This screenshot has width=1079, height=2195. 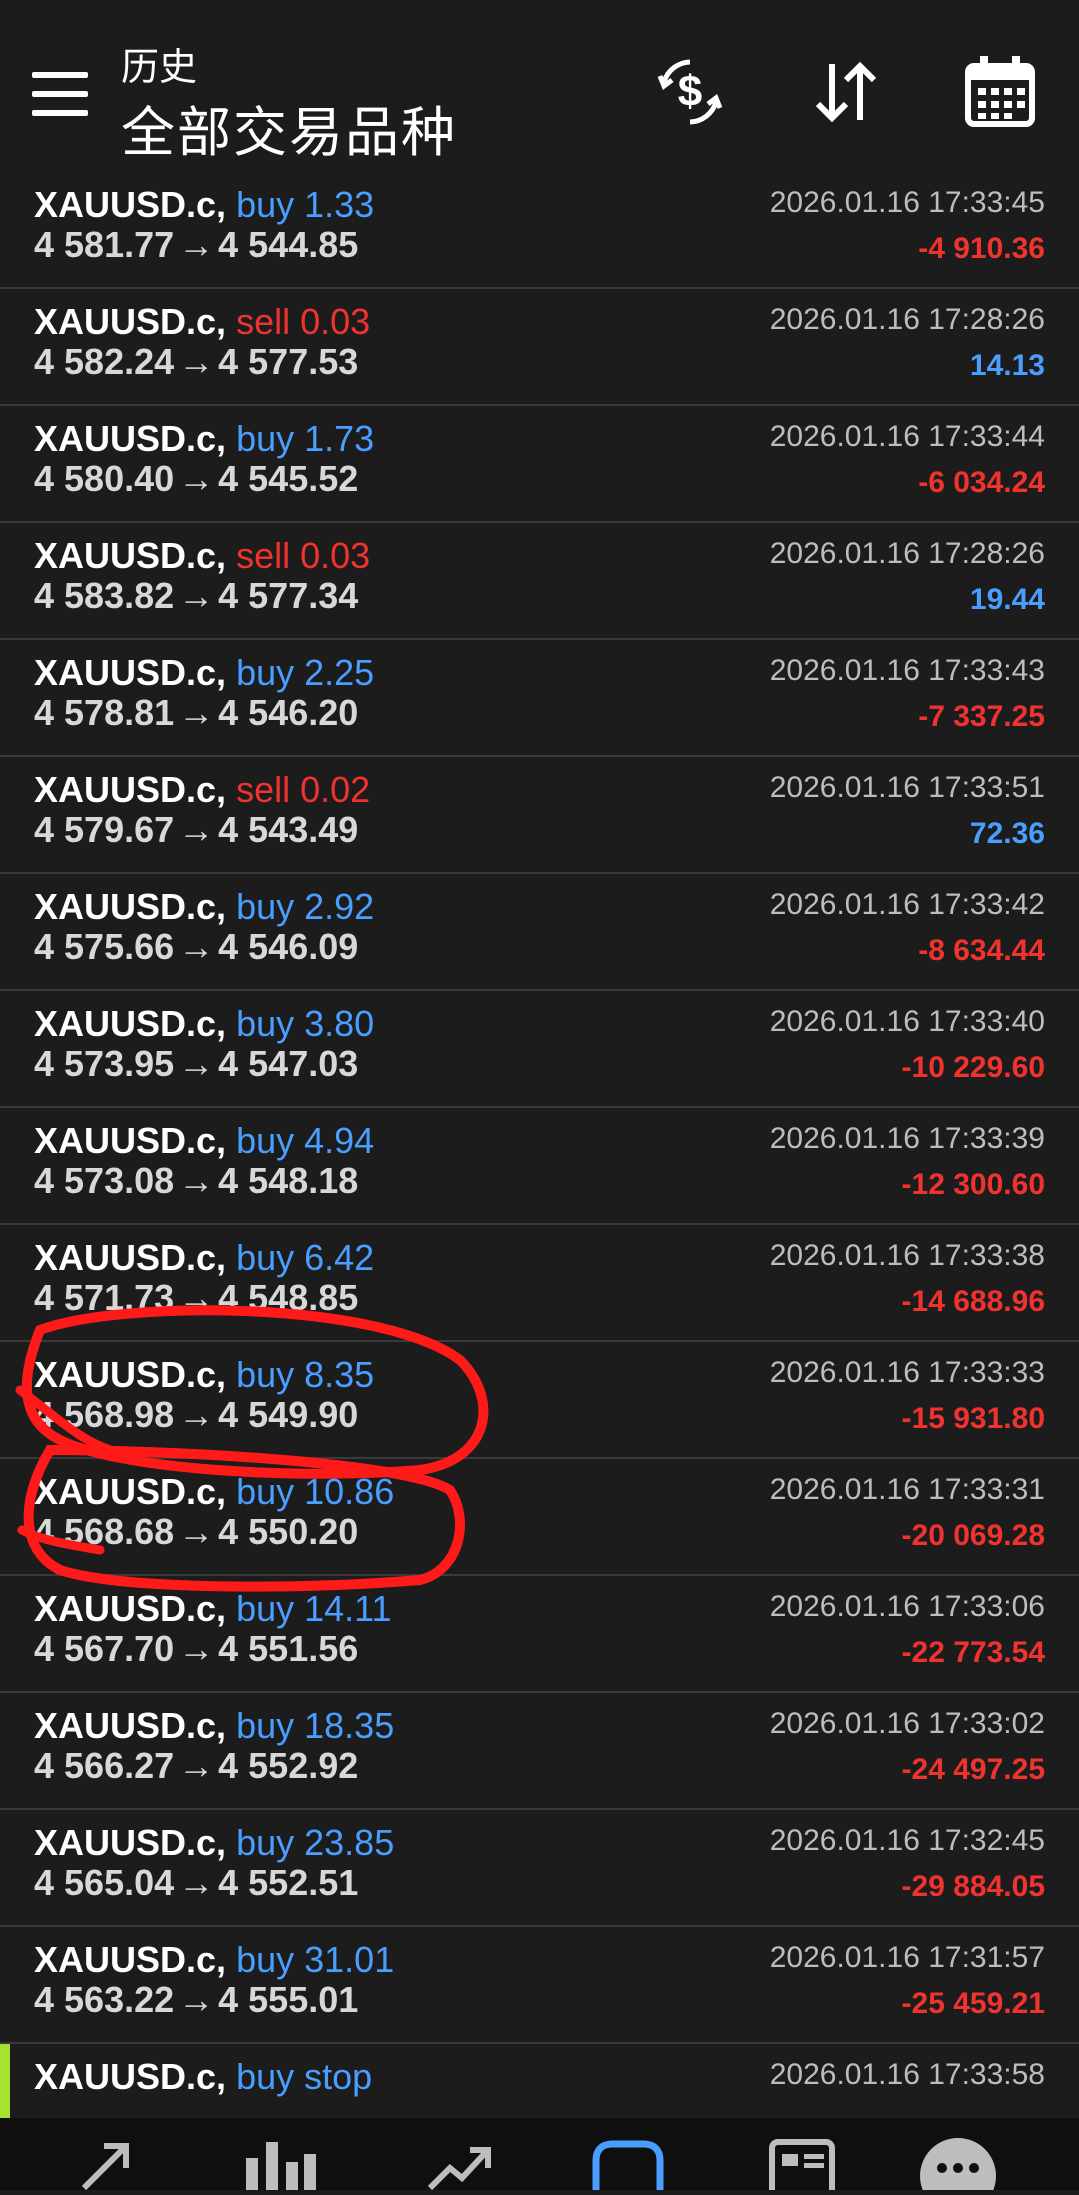 I want to click on hamburger-menu-icon, so click(x=60, y=94).